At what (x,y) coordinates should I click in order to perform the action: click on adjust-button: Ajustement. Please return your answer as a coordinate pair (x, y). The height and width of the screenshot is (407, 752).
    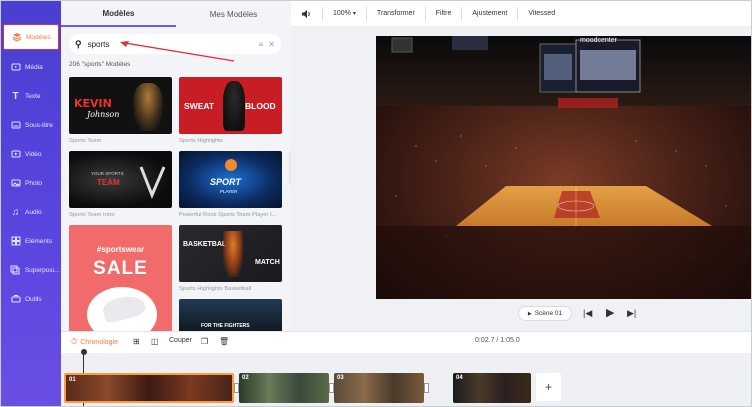
    Looking at the image, I should click on (490, 13).